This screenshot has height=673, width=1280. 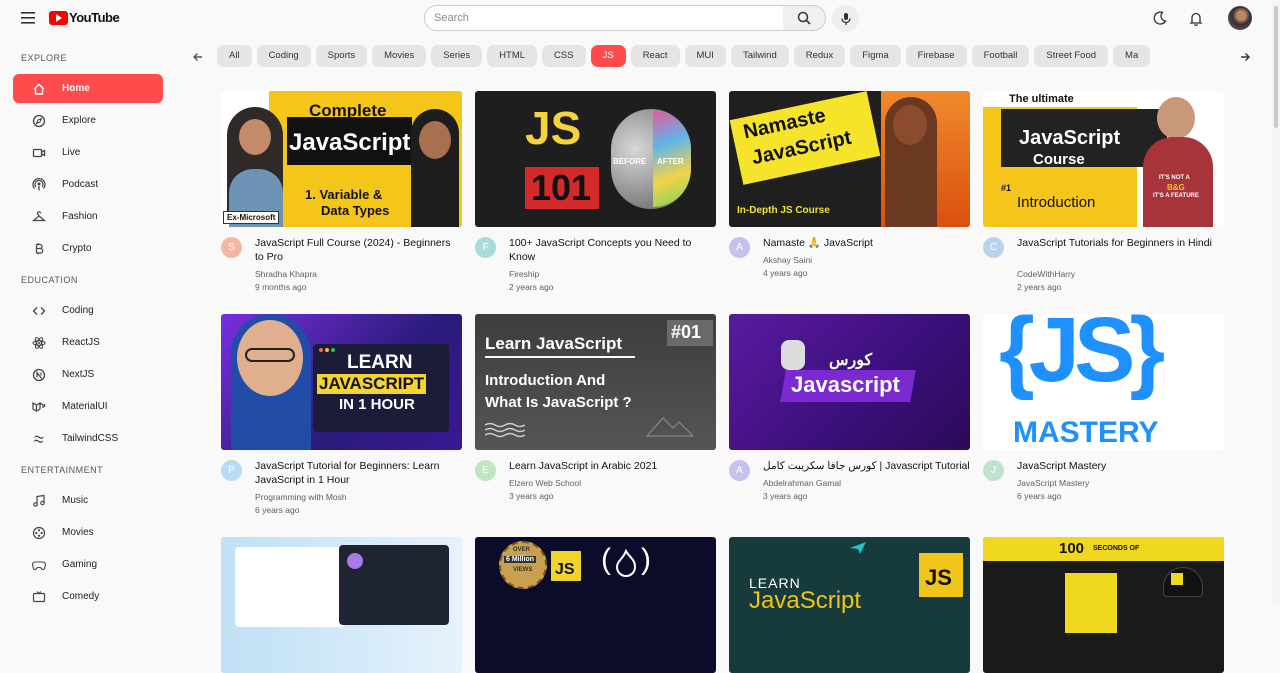 What do you see at coordinates (802, 483) in the screenshot?
I see `channel-name: Abdelrahman Gamal` at bounding box center [802, 483].